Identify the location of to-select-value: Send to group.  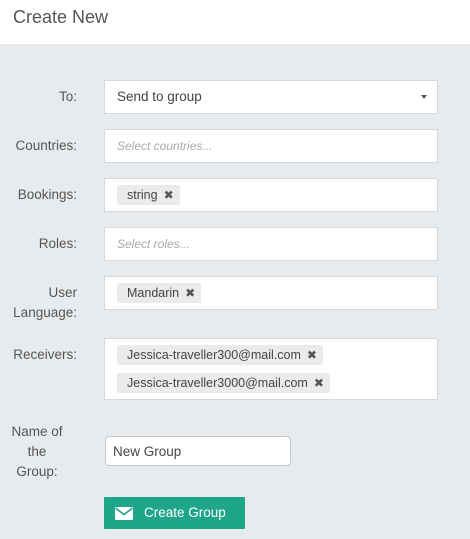
(159, 96).